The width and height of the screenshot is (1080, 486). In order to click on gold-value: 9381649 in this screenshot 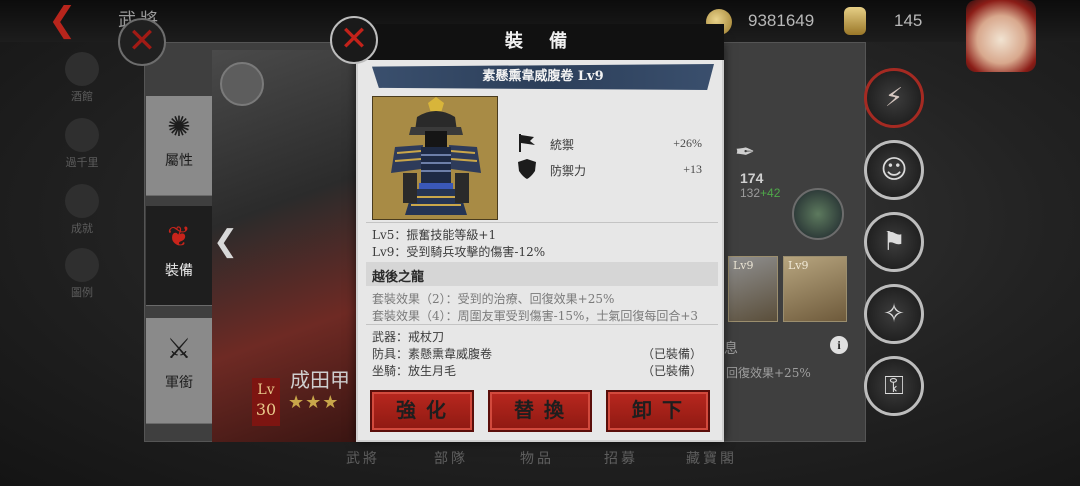, I will do `click(781, 20)`.